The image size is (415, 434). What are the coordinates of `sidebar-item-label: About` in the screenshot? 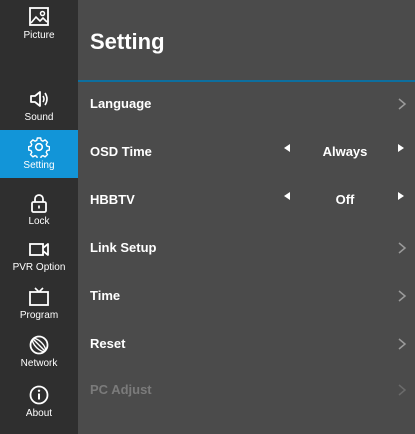 It's located at (39, 413).